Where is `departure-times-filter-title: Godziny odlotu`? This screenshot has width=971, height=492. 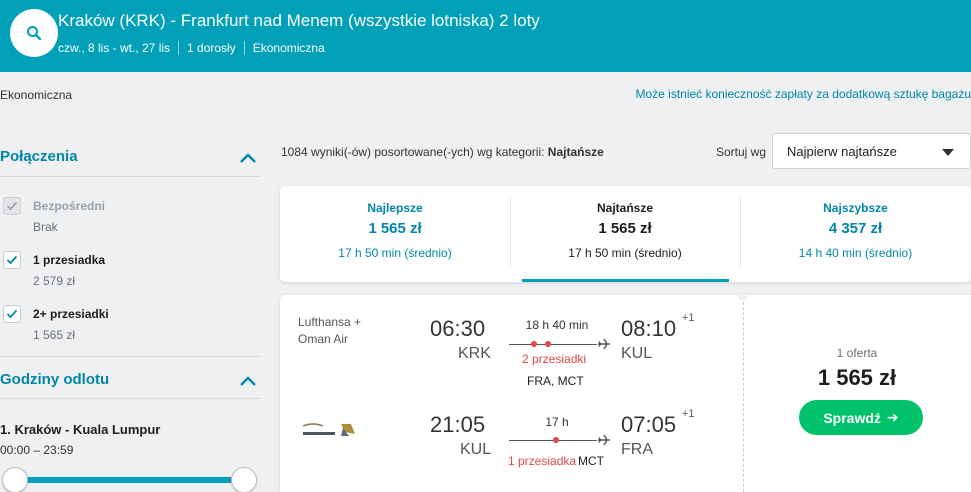 departure-times-filter-title: Godziny odlotu is located at coordinates (54, 379).